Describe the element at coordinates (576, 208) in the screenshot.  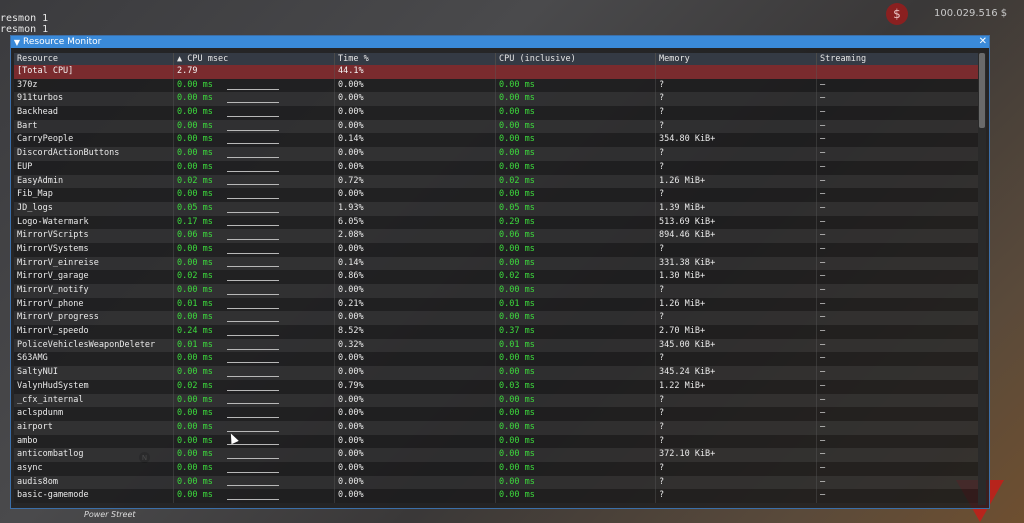
I see `cpu-inclusive: 0.05 ms` at that location.